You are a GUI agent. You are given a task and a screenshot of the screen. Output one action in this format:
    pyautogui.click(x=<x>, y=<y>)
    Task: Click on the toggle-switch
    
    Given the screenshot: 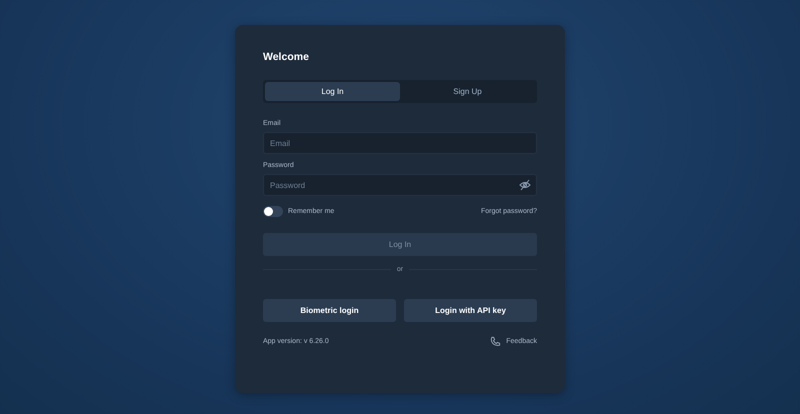 What is the action you would take?
    pyautogui.click(x=273, y=211)
    